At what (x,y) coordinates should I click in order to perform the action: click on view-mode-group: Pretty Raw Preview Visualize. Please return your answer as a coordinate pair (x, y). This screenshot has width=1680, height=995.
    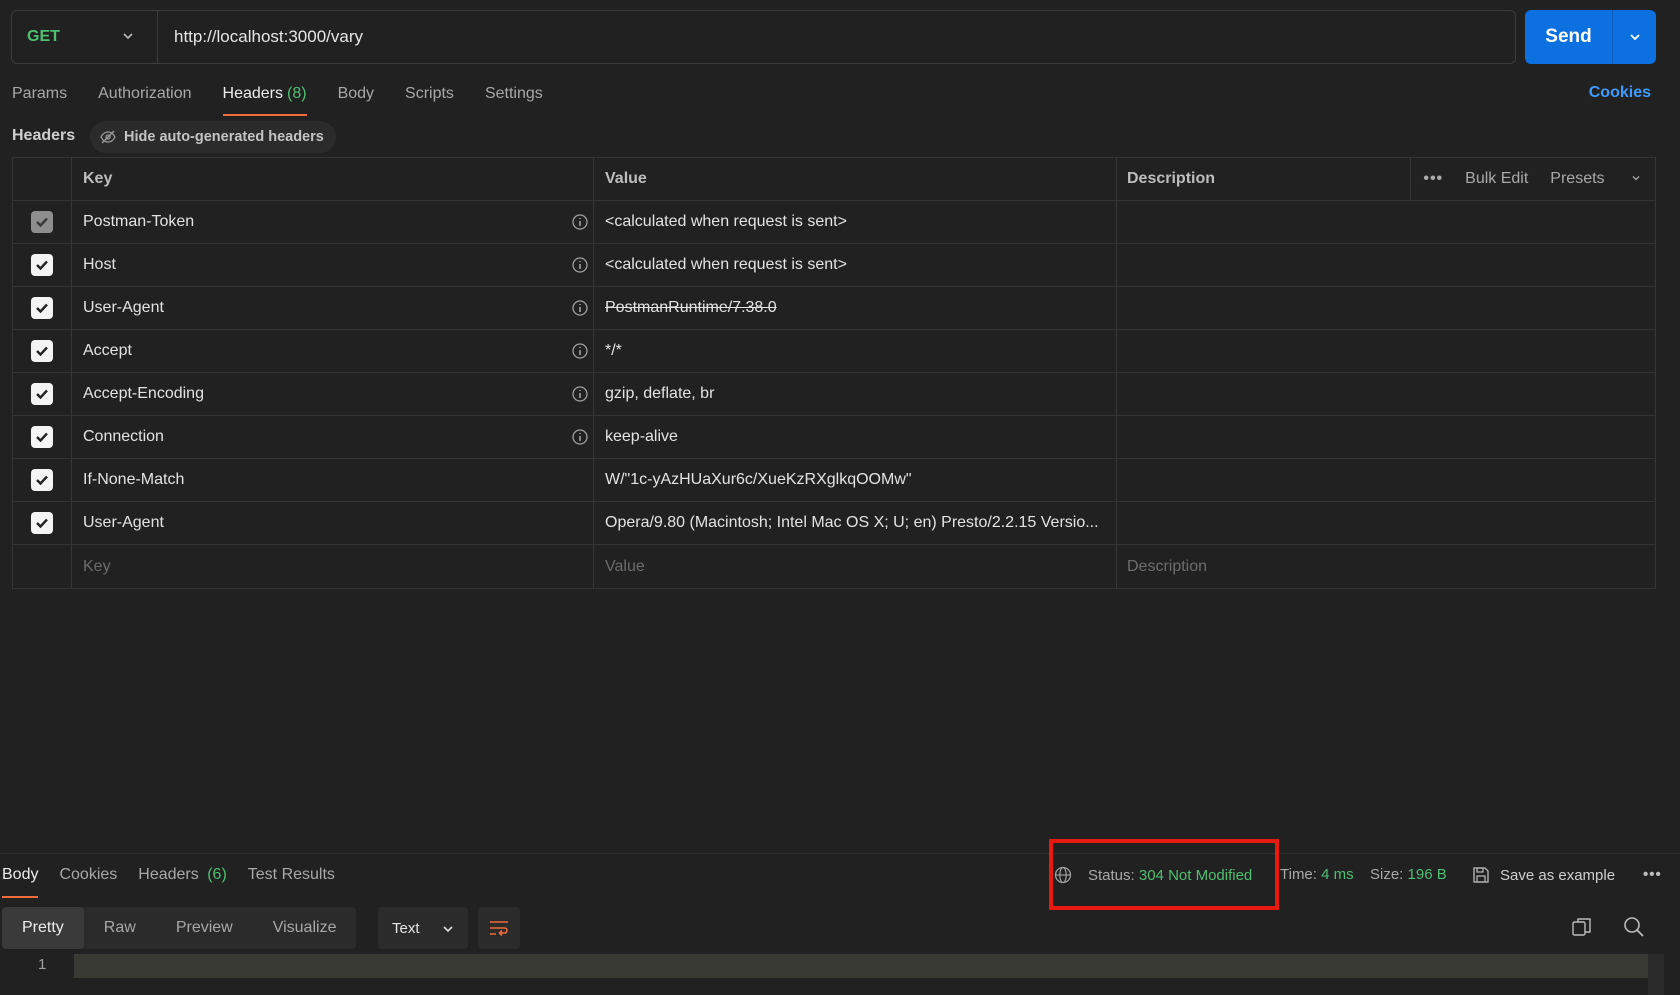
    Looking at the image, I should click on (179, 928).